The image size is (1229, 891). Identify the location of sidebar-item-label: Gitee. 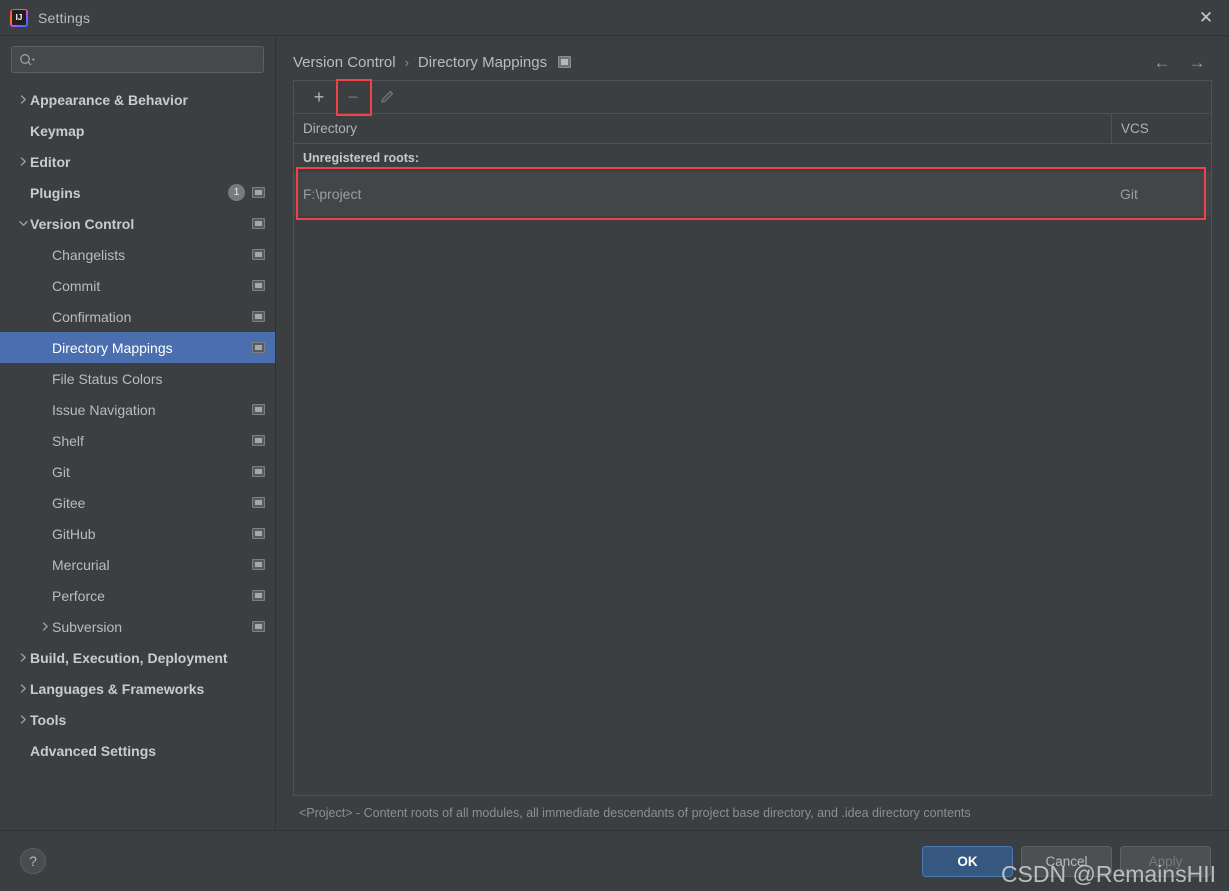
(69, 502).